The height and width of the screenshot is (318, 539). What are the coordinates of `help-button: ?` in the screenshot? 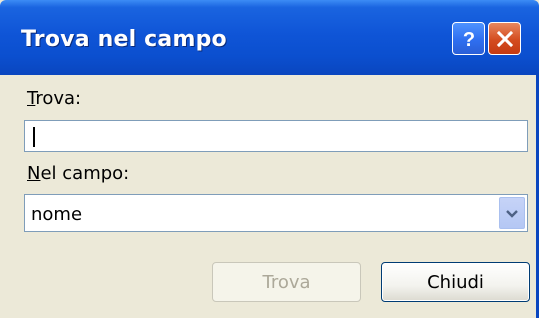 It's located at (468, 38).